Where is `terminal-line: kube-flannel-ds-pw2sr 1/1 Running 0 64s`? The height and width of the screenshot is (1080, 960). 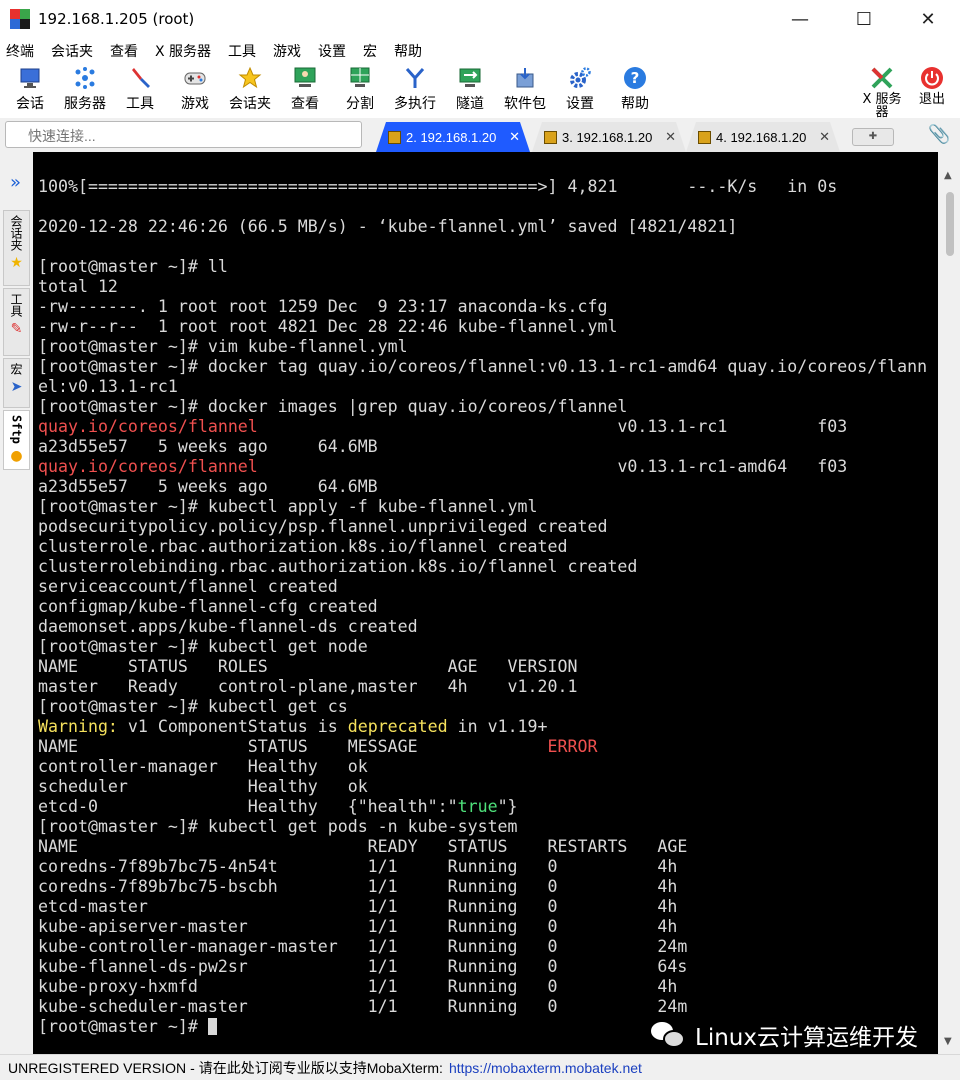
terminal-line: kube-flannel-ds-pw2sr 1/1 Running 0 64s is located at coordinates (482, 967).